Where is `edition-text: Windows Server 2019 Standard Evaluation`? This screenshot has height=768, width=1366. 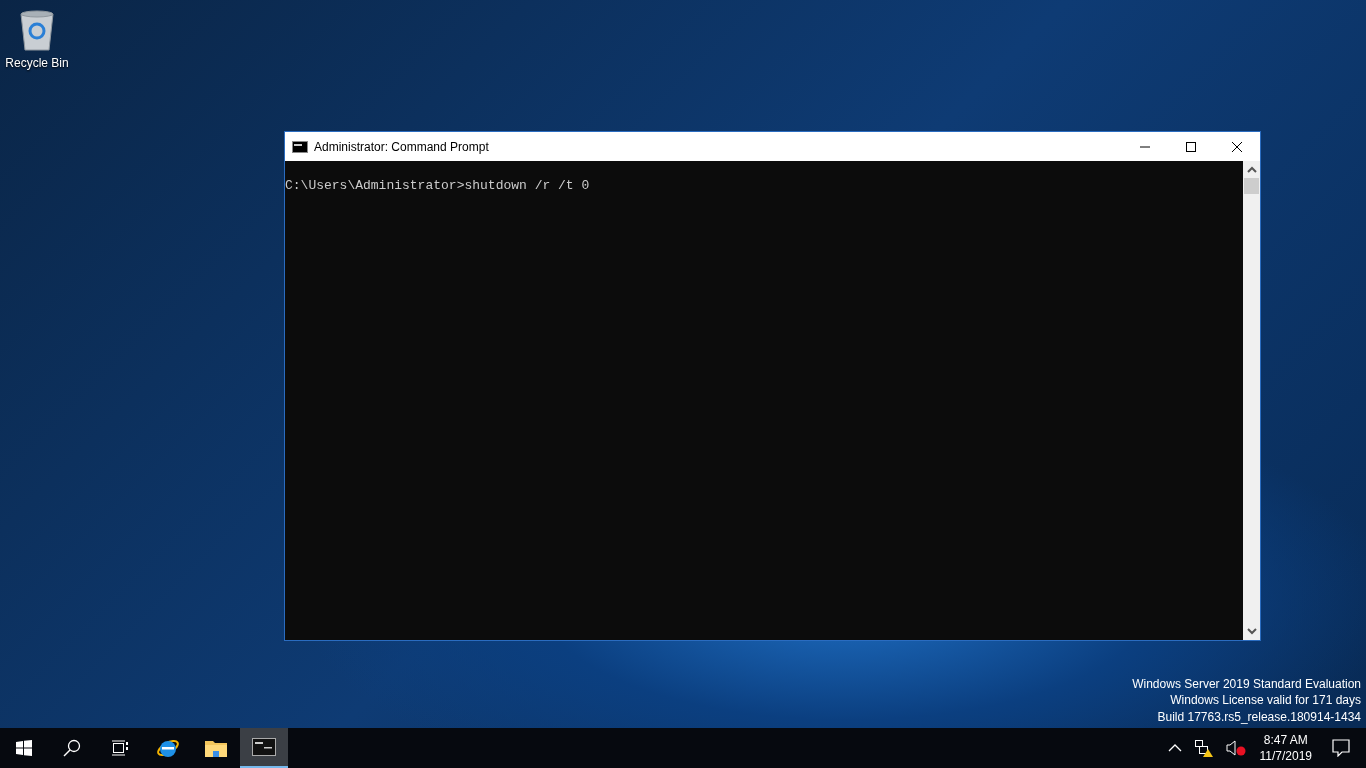 edition-text: Windows Server 2019 Standard Evaluation is located at coordinates (1246, 683).